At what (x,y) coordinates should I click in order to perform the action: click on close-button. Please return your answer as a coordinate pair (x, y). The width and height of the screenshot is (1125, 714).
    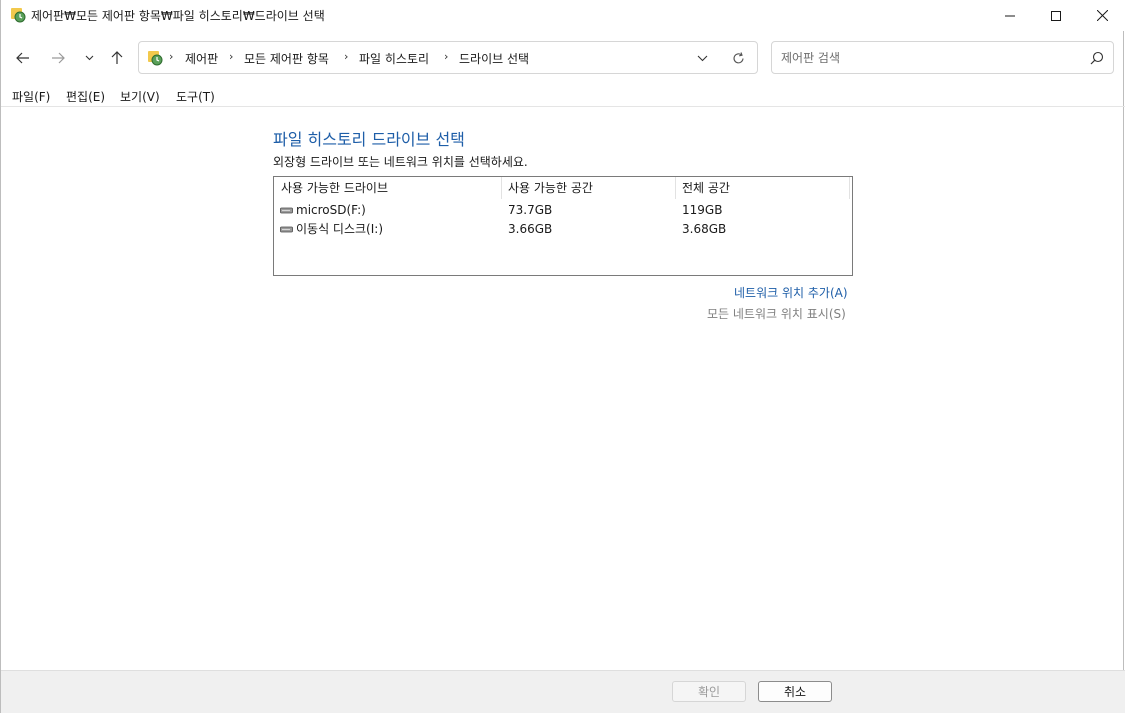
    Looking at the image, I should click on (1102, 15).